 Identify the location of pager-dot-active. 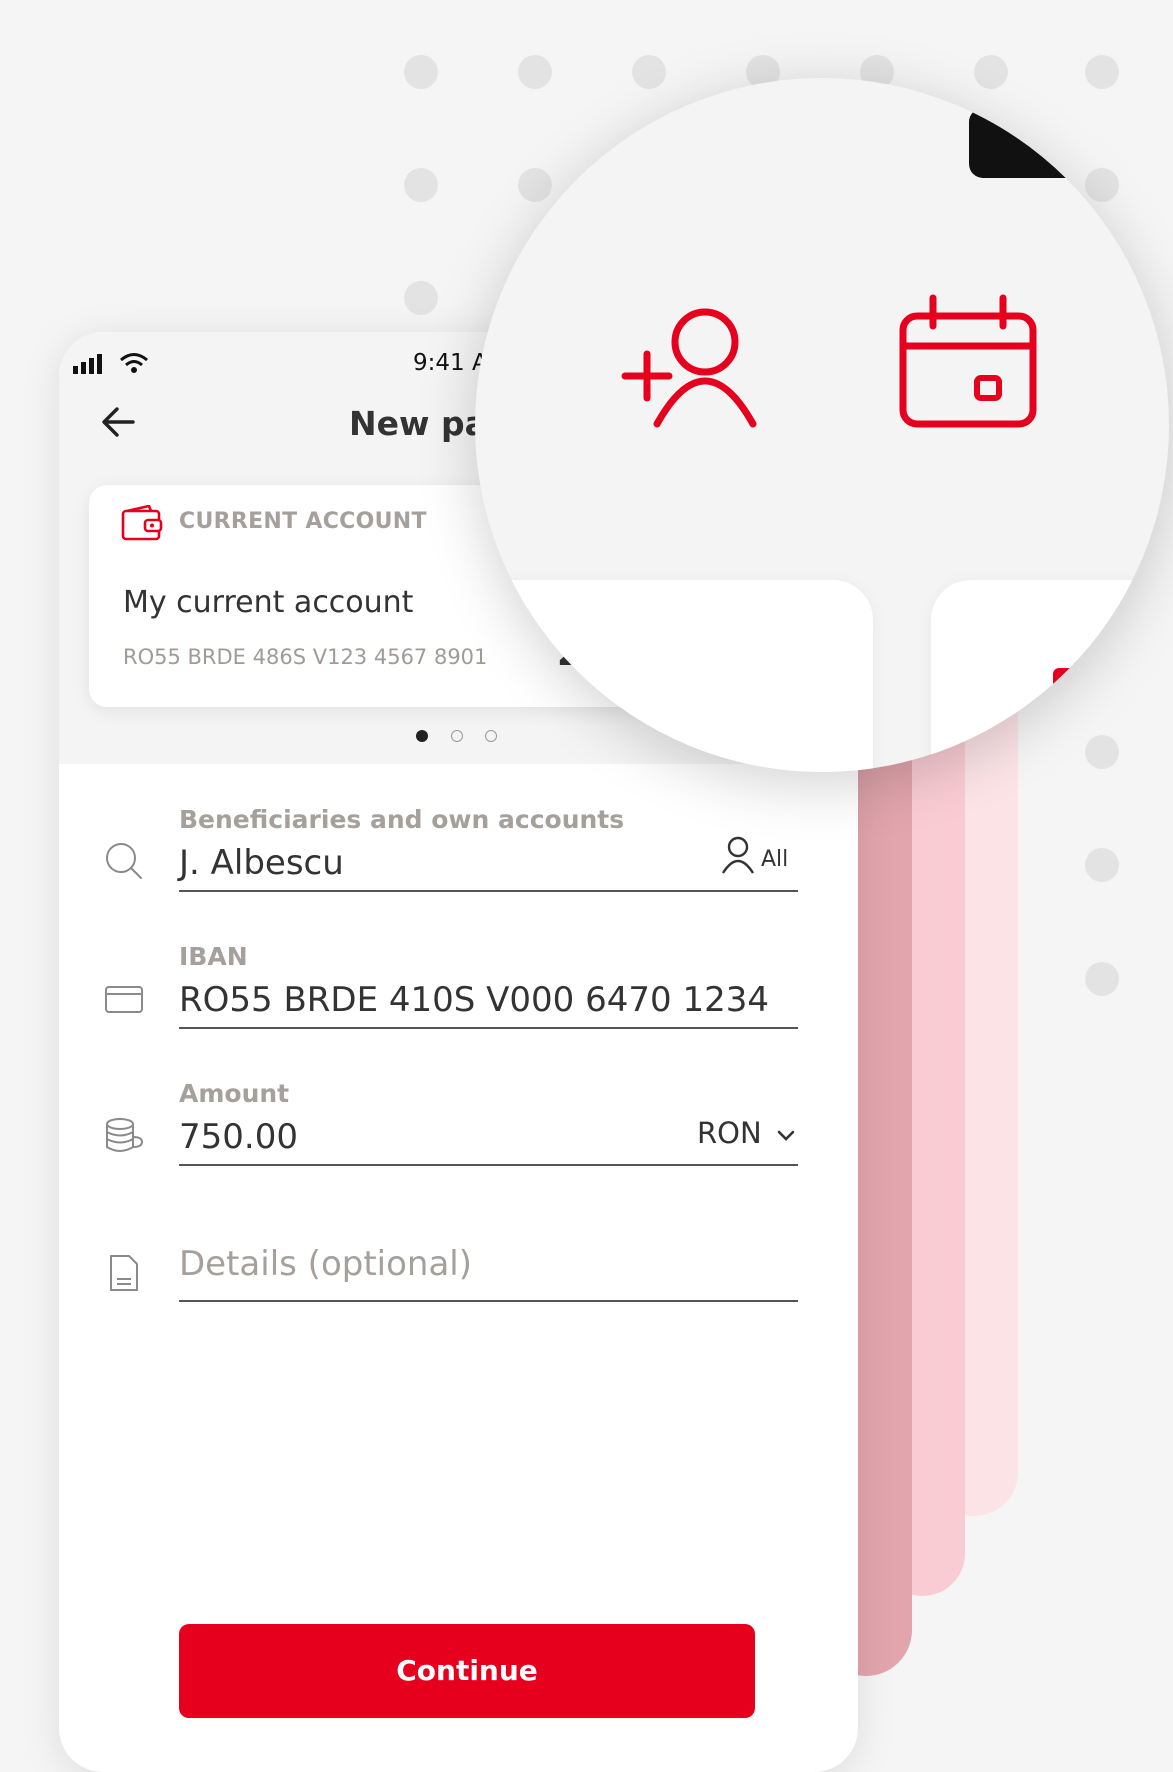
(422, 736).